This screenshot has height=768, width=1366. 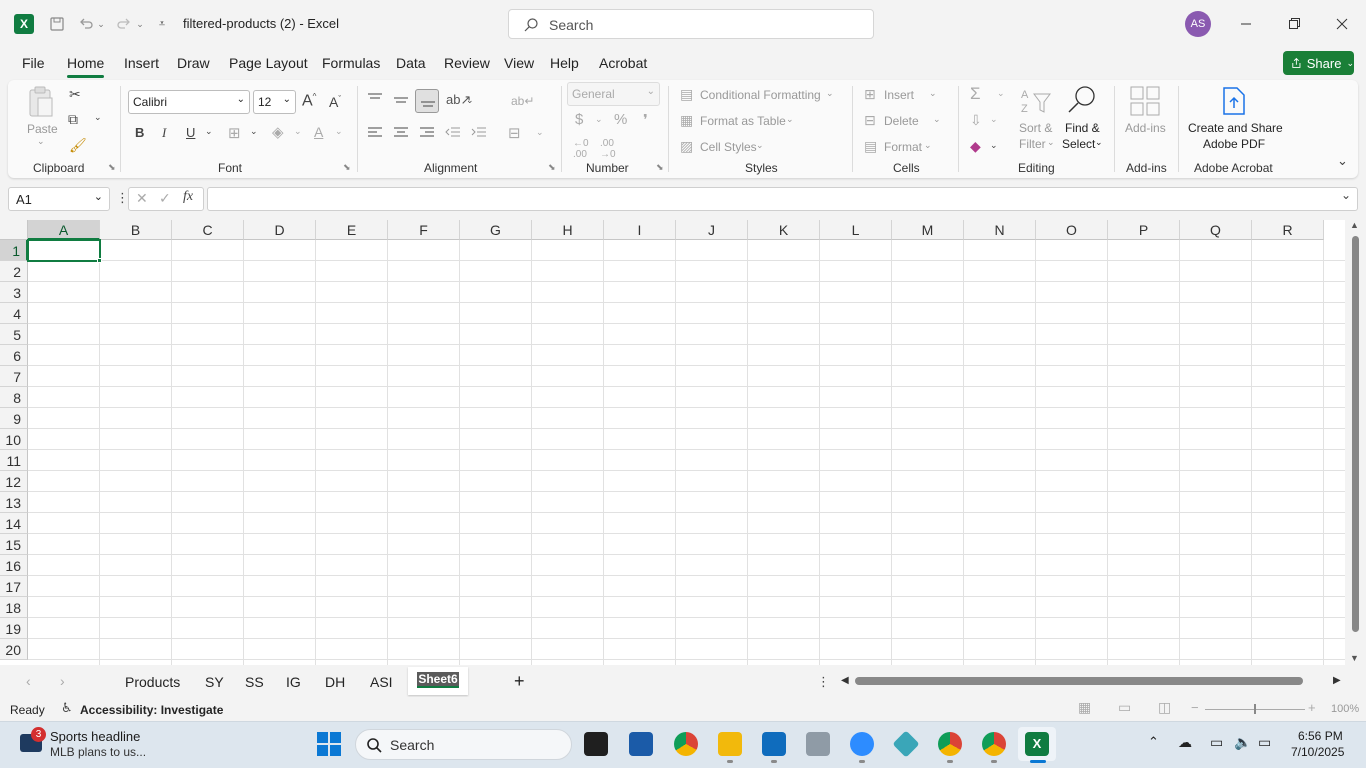 What do you see at coordinates (641, 744) in the screenshot?
I see `store-app-icon` at bounding box center [641, 744].